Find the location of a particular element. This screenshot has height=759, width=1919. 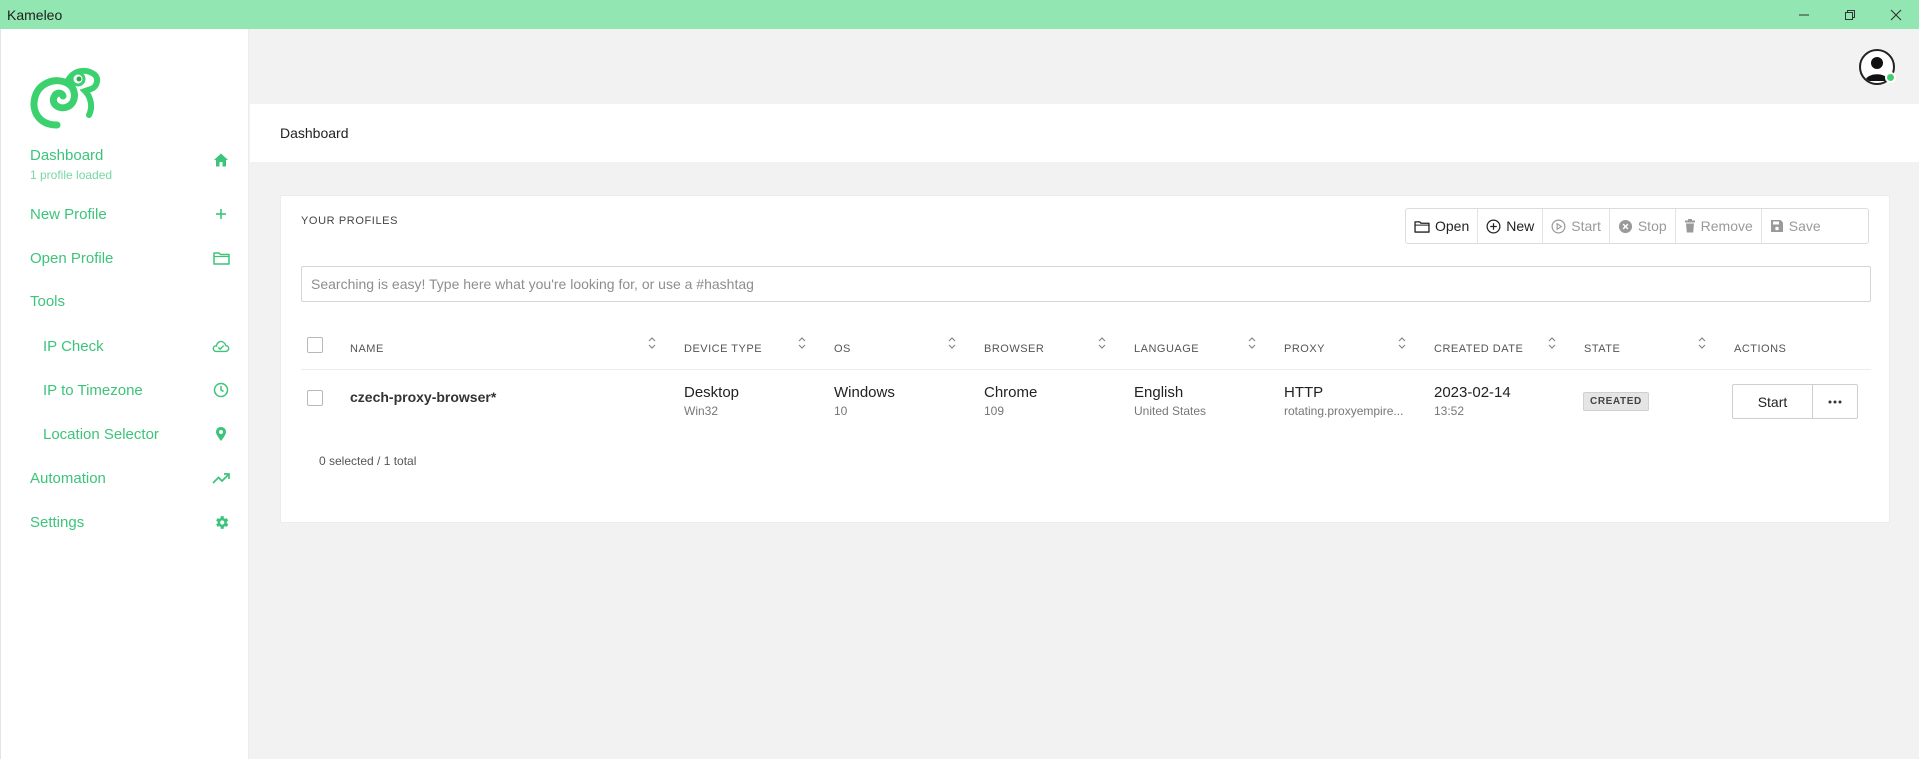

column-header-language: LANGUAGE is located at coordinates (1166, 349).